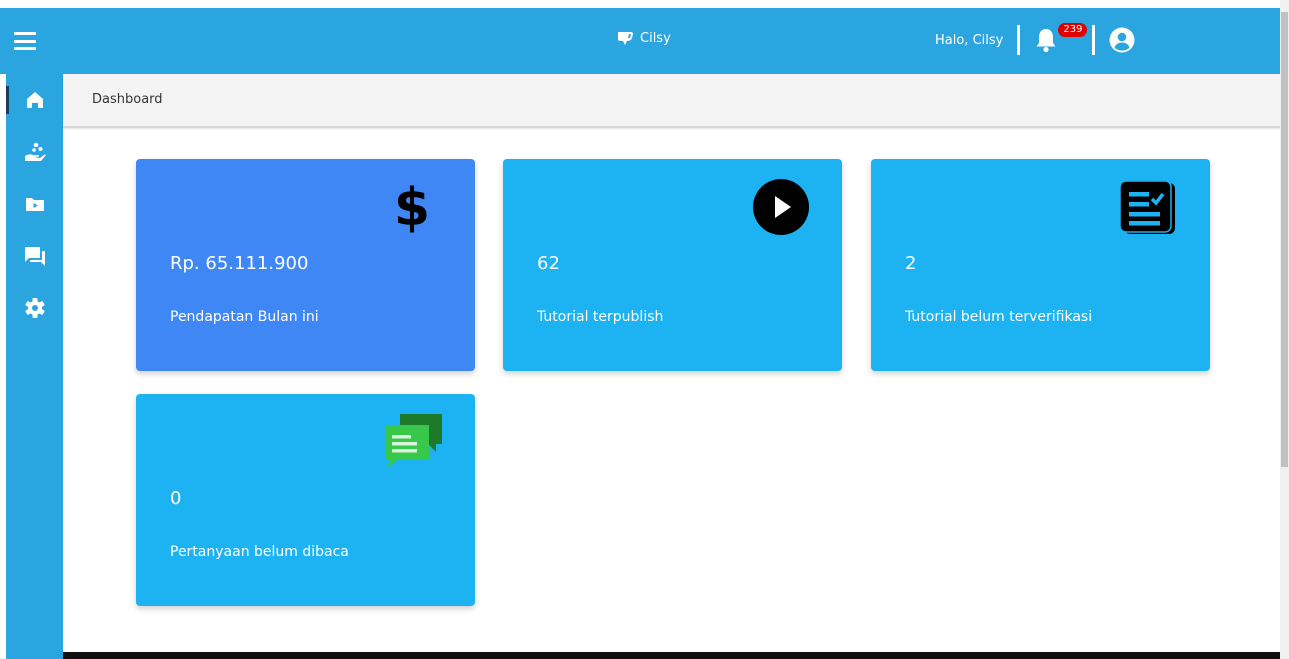 The height and width of the screenshot is (659, 1289). Describe the element at coordinates (25, 41) in the screenshot. I see `menu-toggle-icon` at that location.